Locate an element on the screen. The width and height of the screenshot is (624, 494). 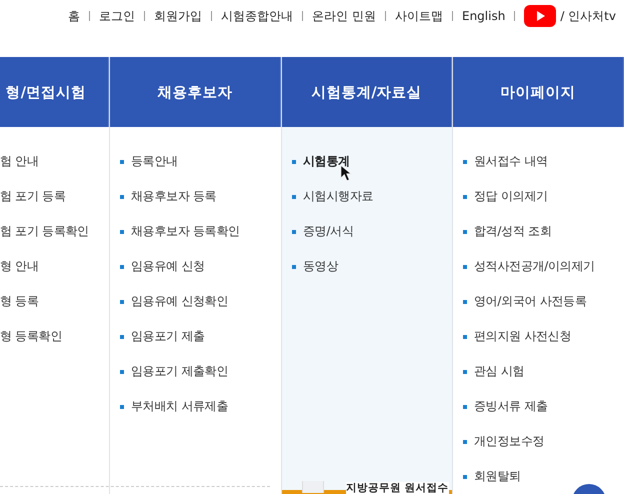
menu-item: 부처배치 서류제출 is located at coordinates (179, 406).